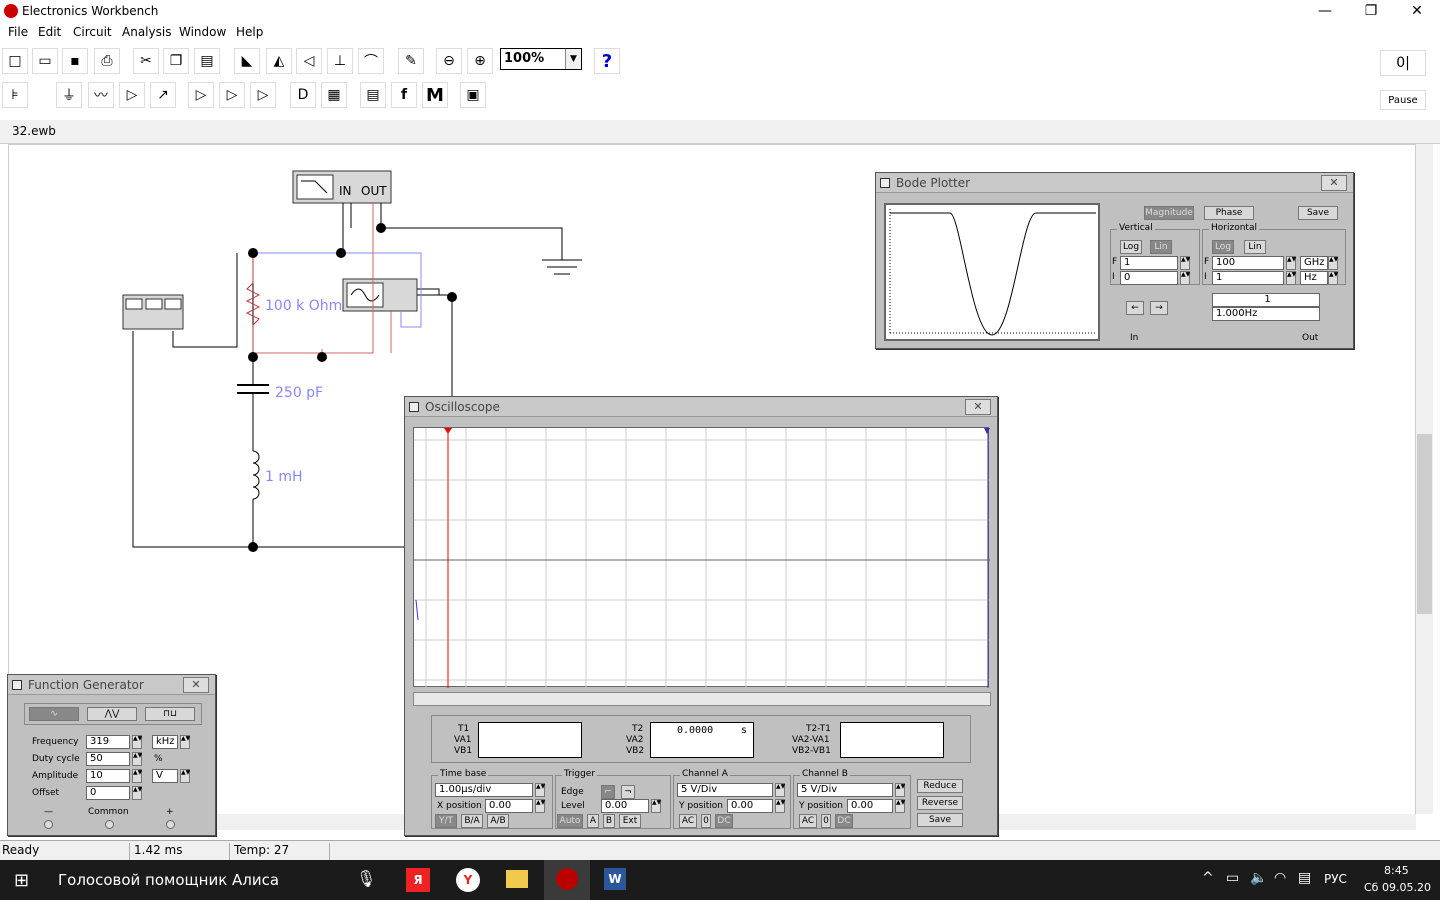  What do you see at coordinates (109, 824) in the screenshot?
I see `common-terminal` at bounding box center [109, 824].